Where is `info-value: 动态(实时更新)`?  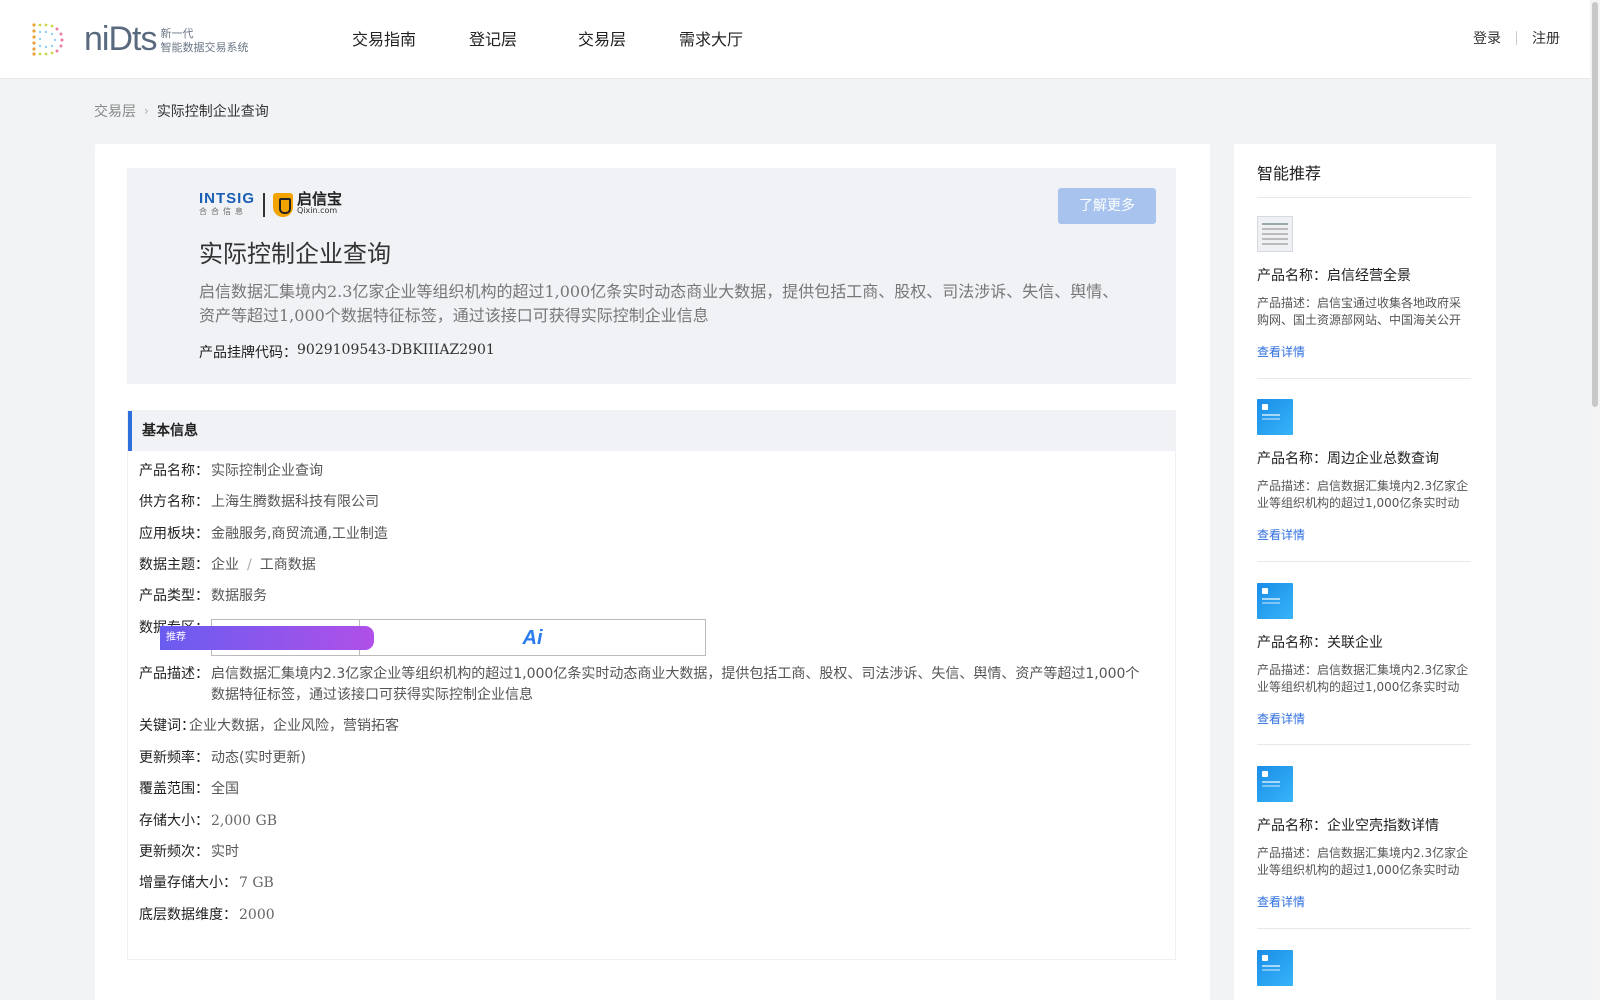 info-value: 动态(实时更新) is located at coordinates (258, 758).